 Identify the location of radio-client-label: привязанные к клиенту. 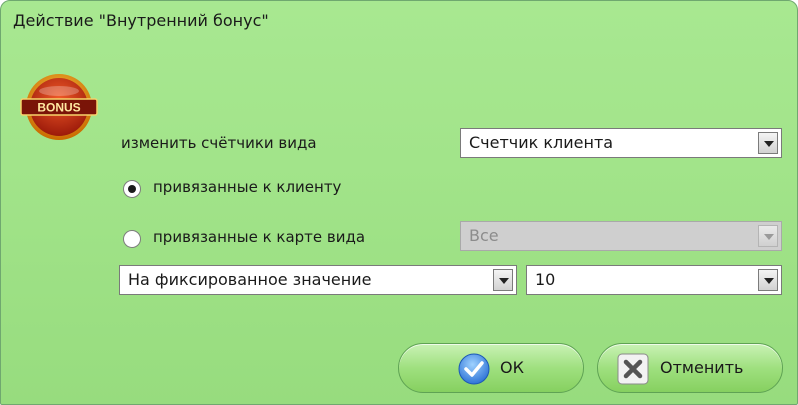
(247, 187).